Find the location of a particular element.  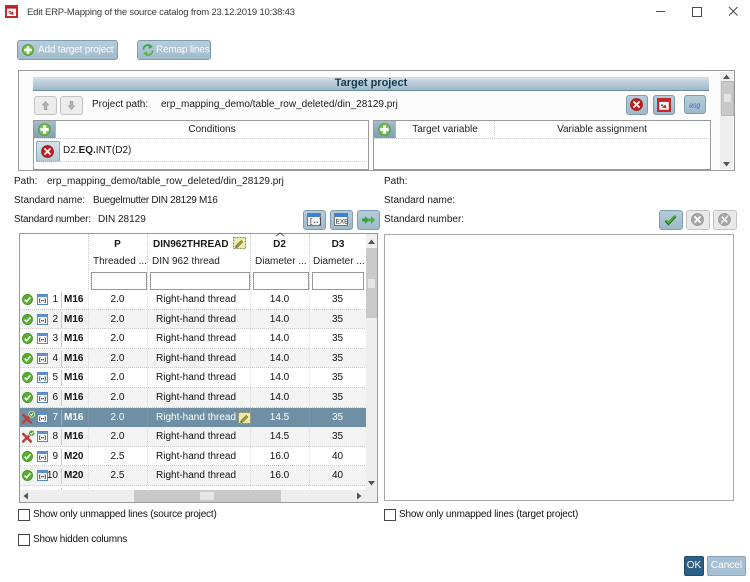

svg-text: EXE is located at coordinates (342, 222).